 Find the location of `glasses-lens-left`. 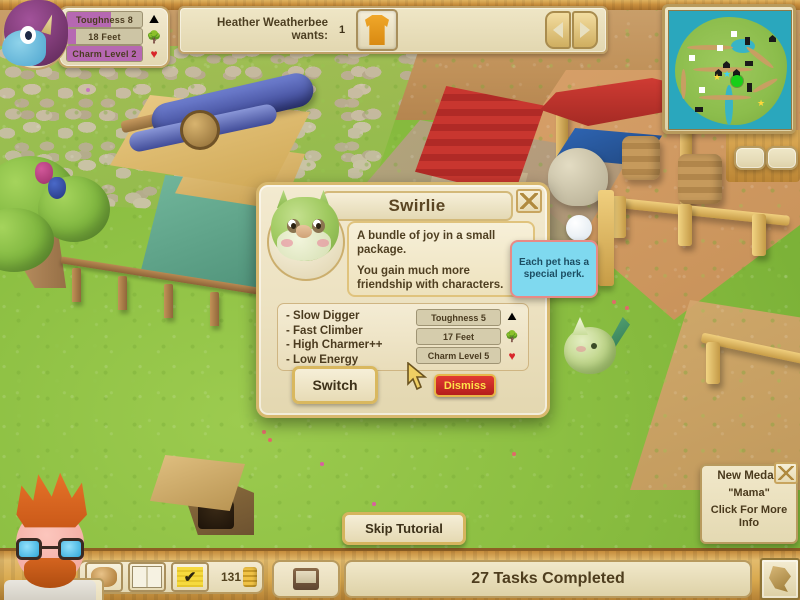

glasses-lens-left is located at coordinates (29, 549).